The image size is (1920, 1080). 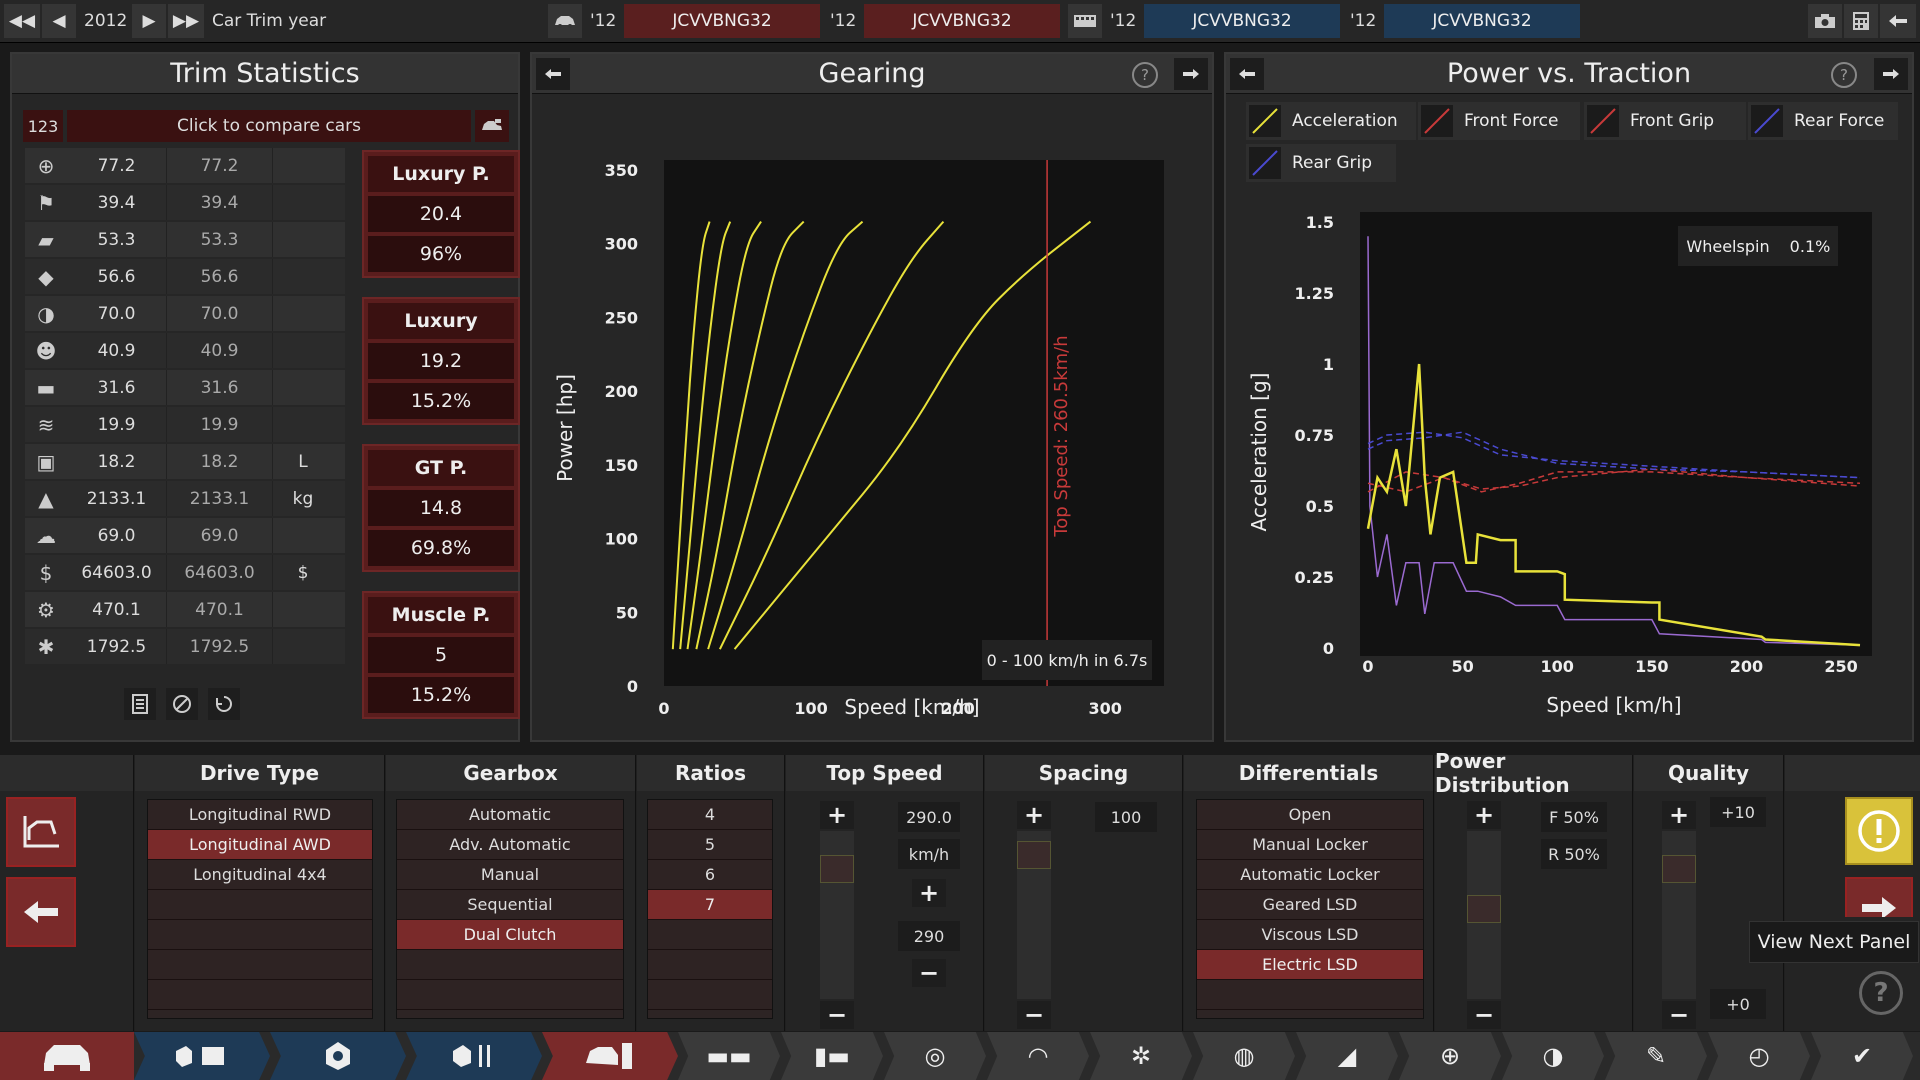 What do you see at coordinates (565, 21) in the screenshot?
I see `car-select-icon` at bounding box center [565, 21].